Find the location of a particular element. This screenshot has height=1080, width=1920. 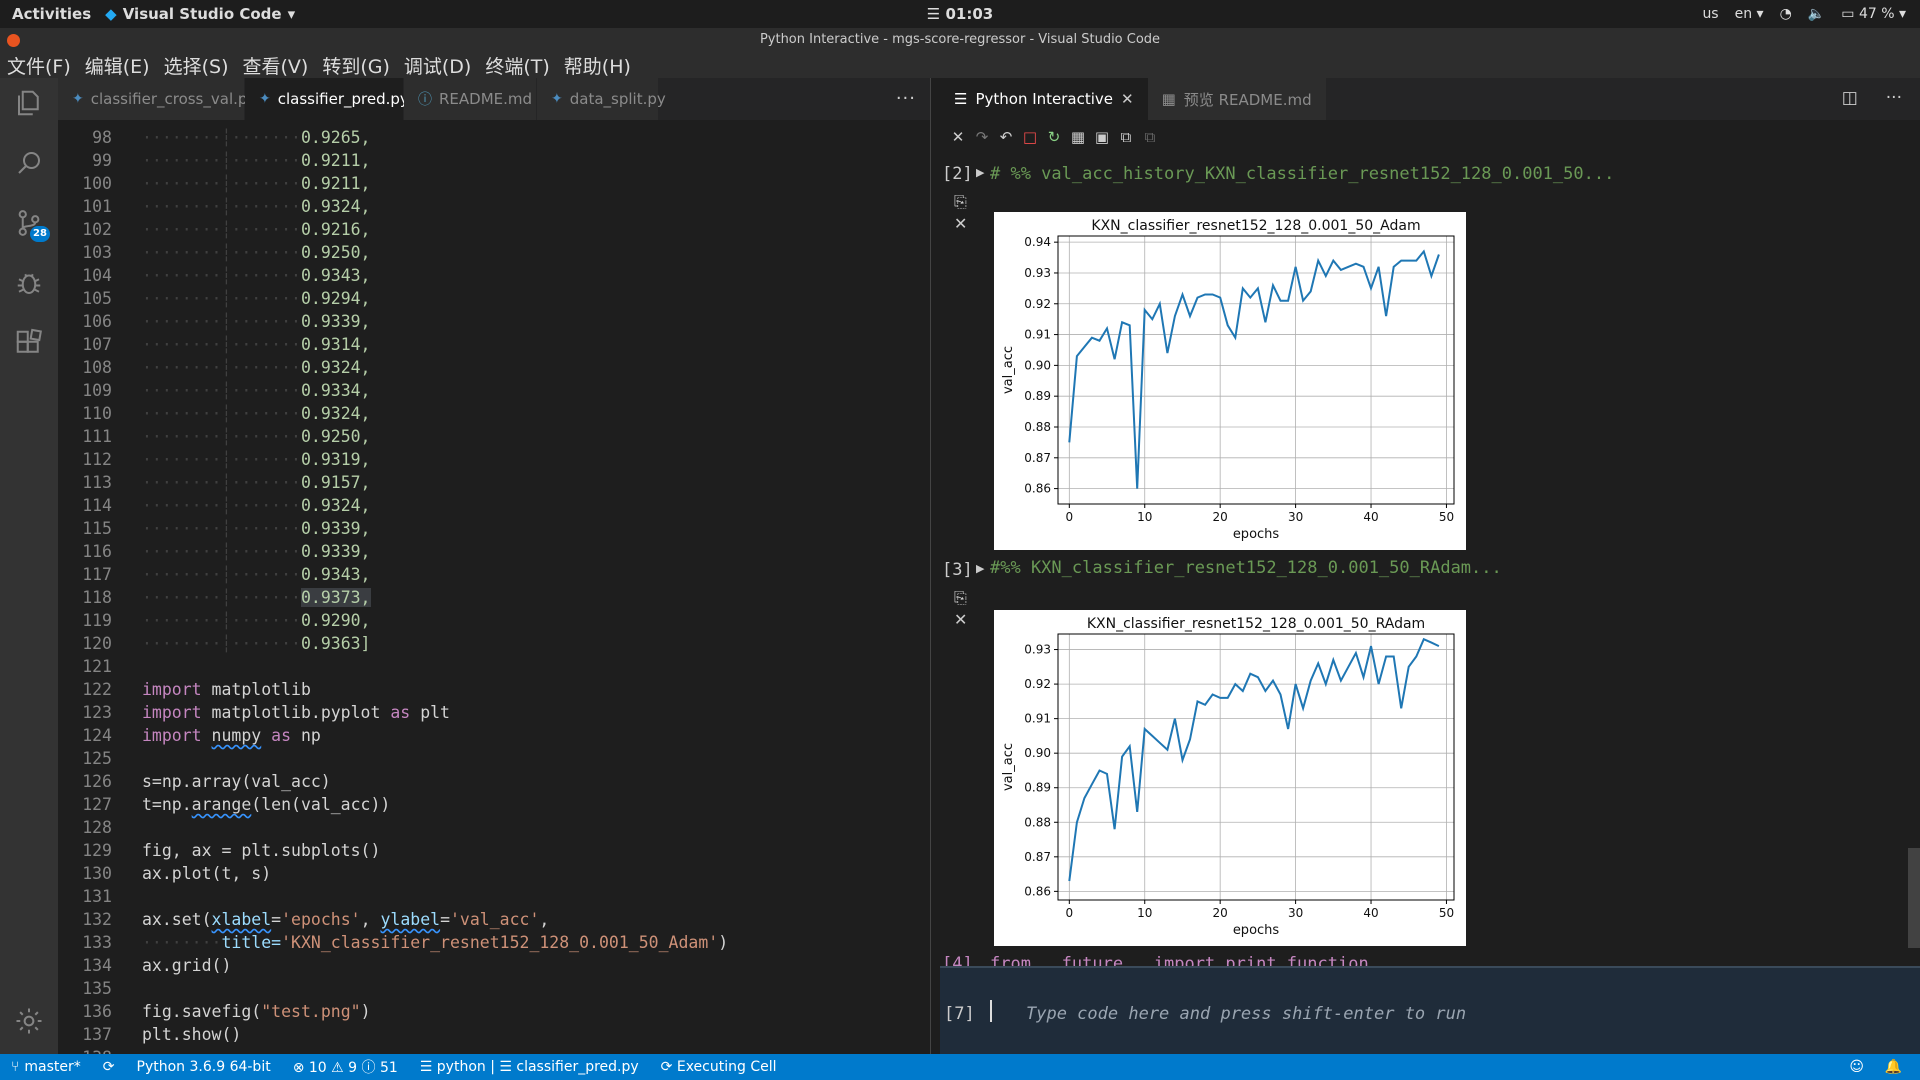

series-line is located at coordinates (1254, 369).